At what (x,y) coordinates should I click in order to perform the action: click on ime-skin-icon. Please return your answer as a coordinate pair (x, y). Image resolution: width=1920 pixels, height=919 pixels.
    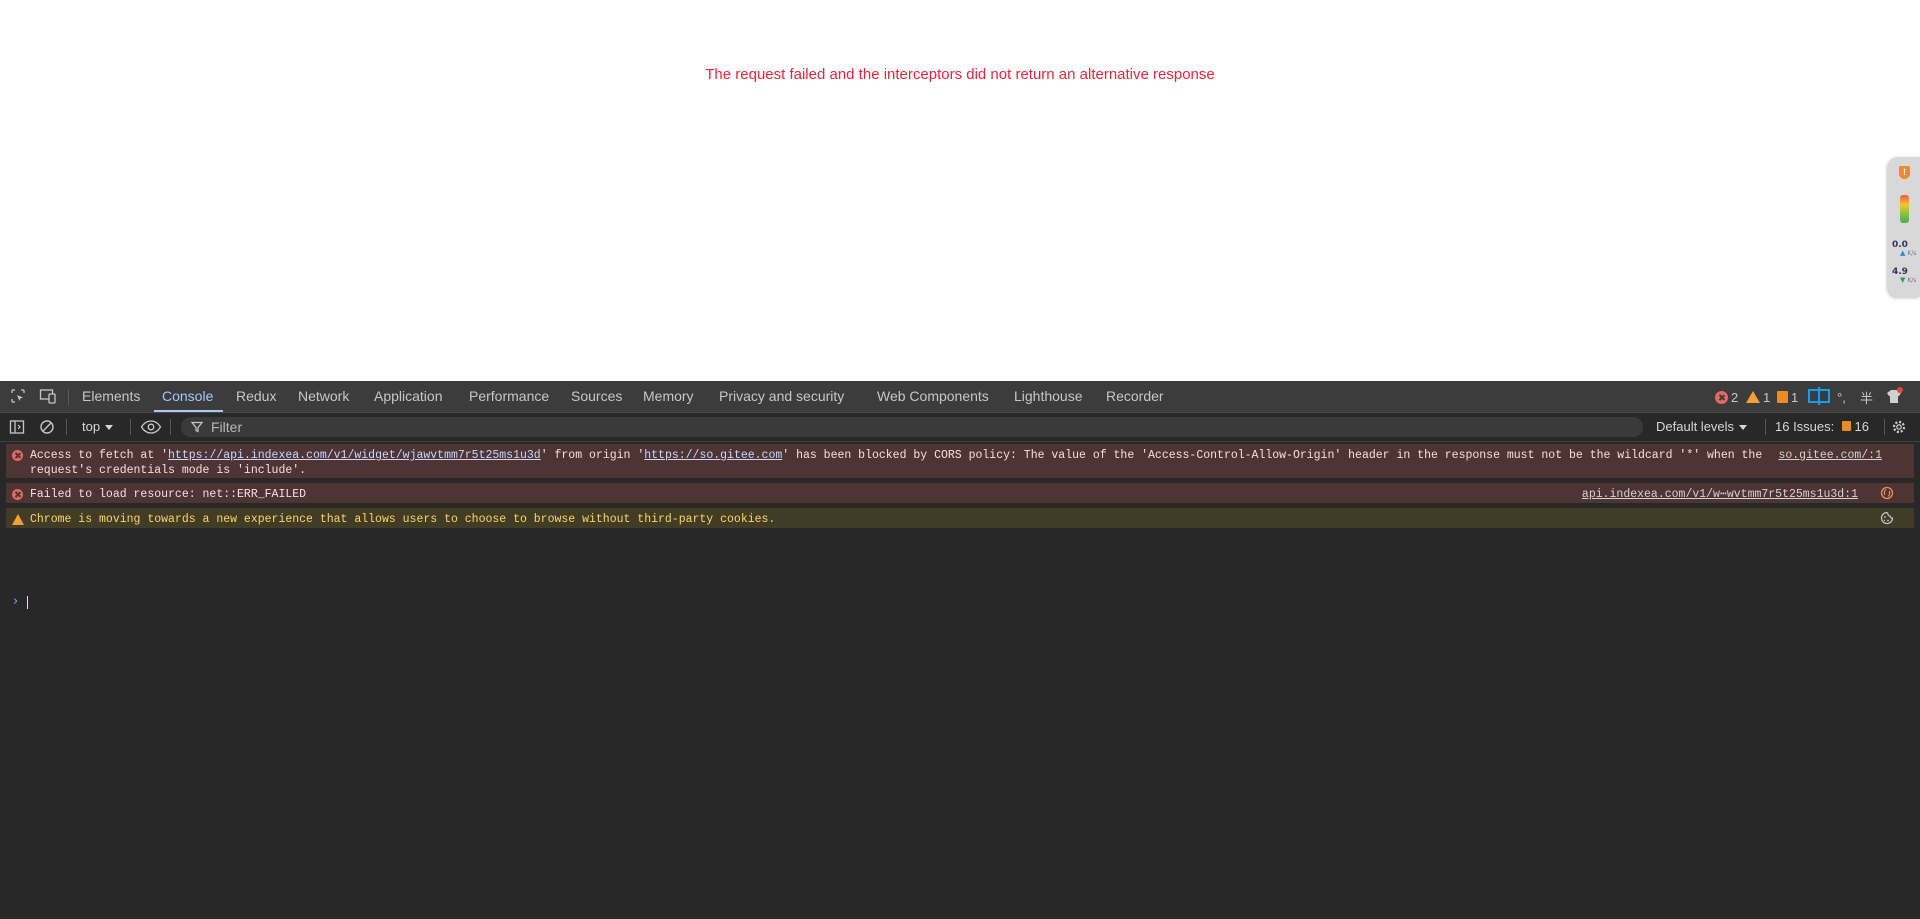
    Looking at the image, I should click on (1894, 396).